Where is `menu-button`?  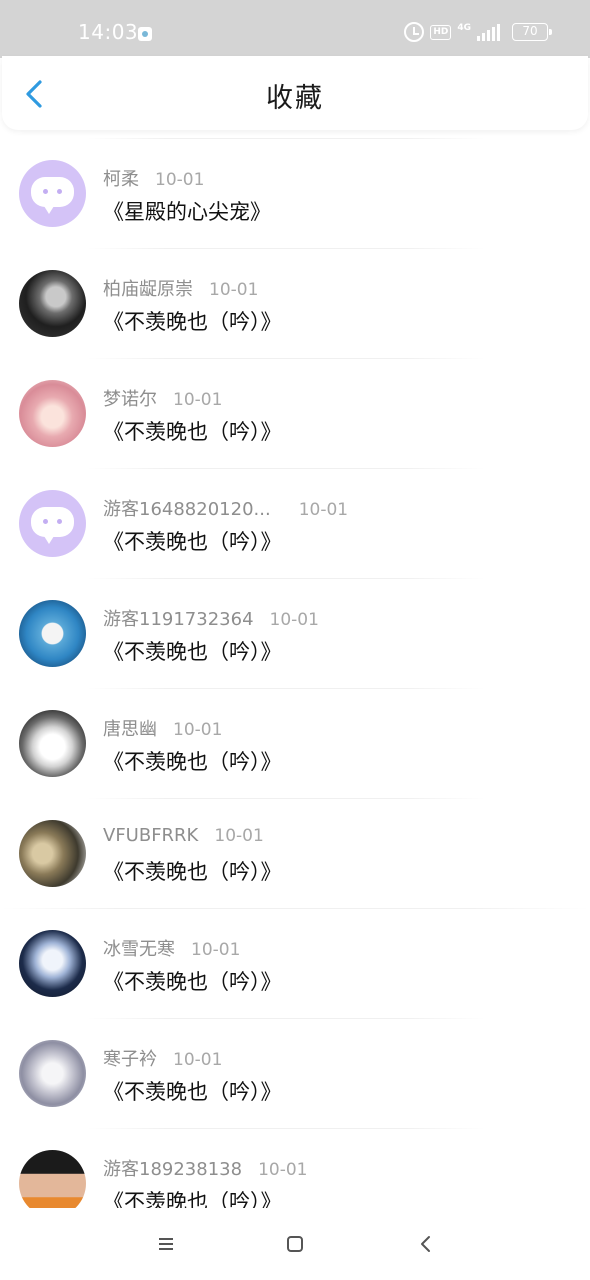 menu-button is located at coordinates (166, 1244).